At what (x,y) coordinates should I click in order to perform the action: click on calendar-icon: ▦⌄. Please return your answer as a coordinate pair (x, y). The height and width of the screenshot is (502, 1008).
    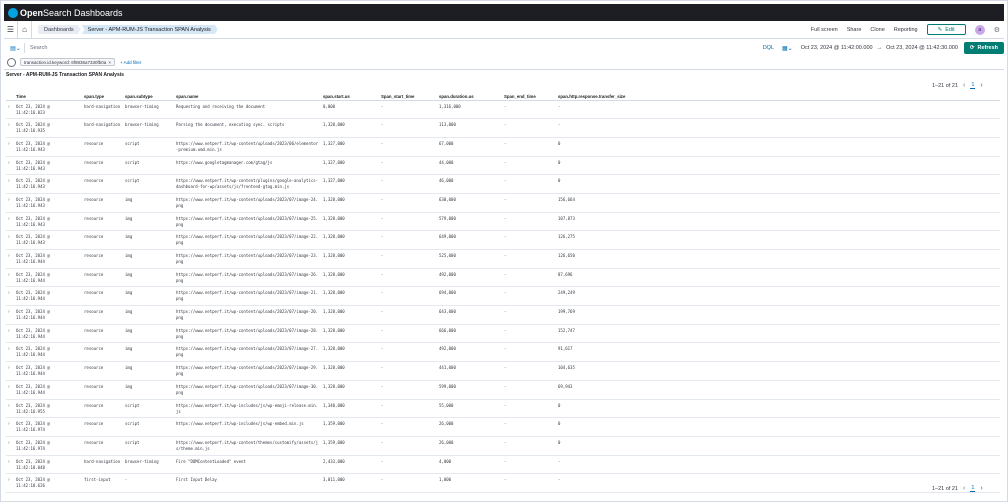
    Looking at the image, I should click on (787, 48).